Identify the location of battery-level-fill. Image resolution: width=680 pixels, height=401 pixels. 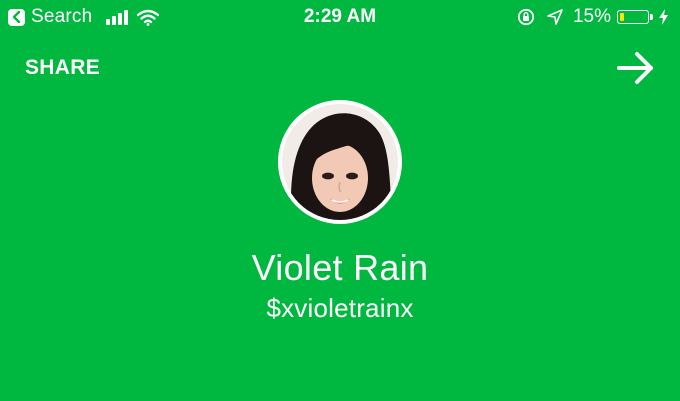
(622, 17).